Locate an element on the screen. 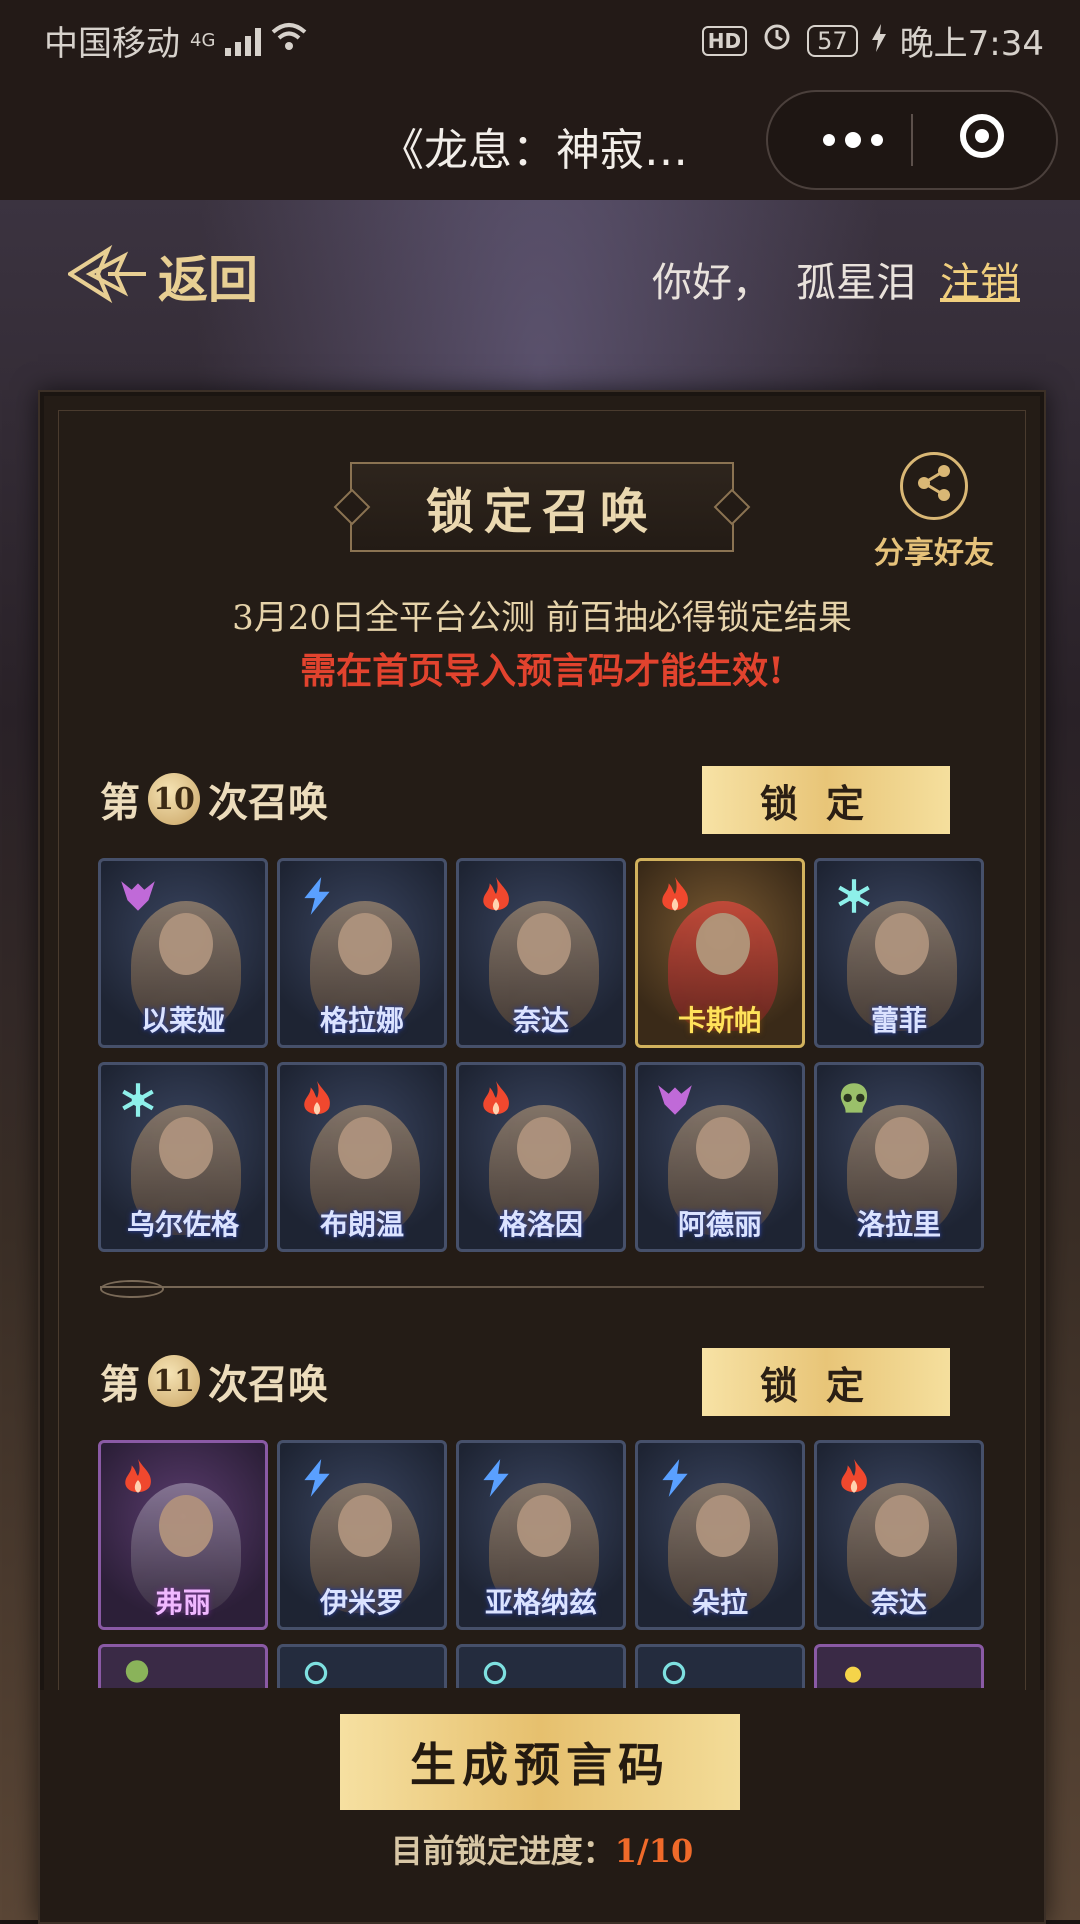  launch-notice: 3月20日全平台公测 前百抽必得锁定结果 is located at coordinates (542, 618).